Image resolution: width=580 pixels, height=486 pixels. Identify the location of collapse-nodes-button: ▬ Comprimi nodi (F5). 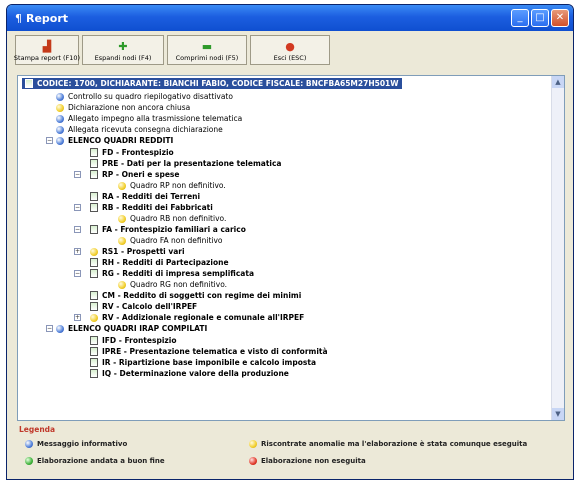
(207, 50).